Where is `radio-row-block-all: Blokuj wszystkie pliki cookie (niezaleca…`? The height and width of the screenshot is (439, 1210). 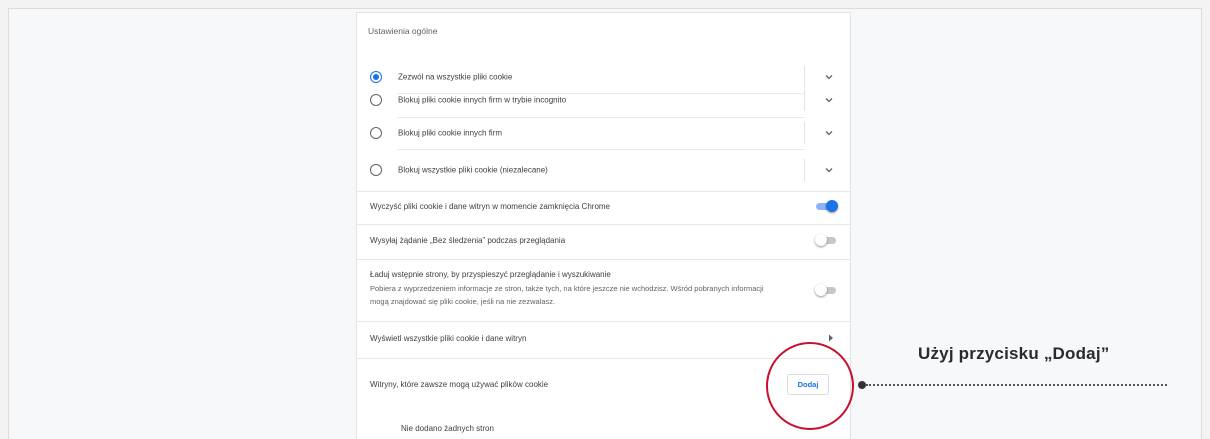 radio-row-block-all: Blokuj wszystkie pliki cookie (niezaleca… is located at coordinates (603, 169).